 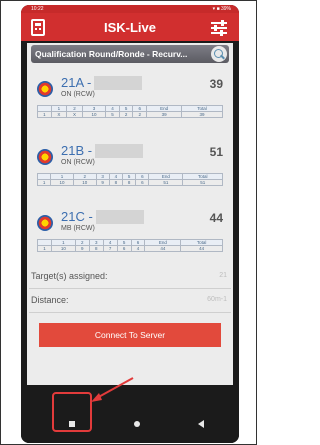 I want to click on distance-value: 60m-1, so click(x=217, y=299).